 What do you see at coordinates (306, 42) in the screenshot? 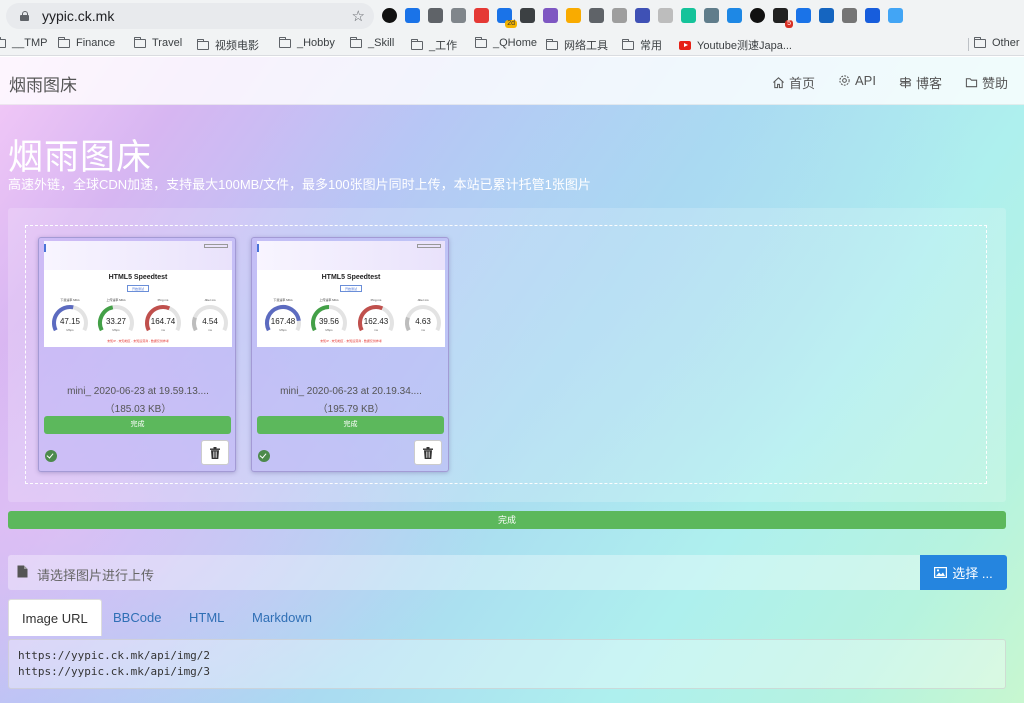
I see `bookmark-folder: _Hobby` at bounding box center [306, 42].